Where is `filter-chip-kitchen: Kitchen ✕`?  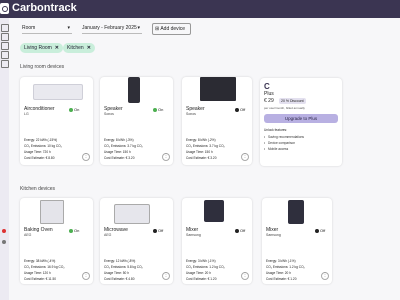 filter-chip-kitchen: Kitchen ✕ is located at coordinates (79, 48).